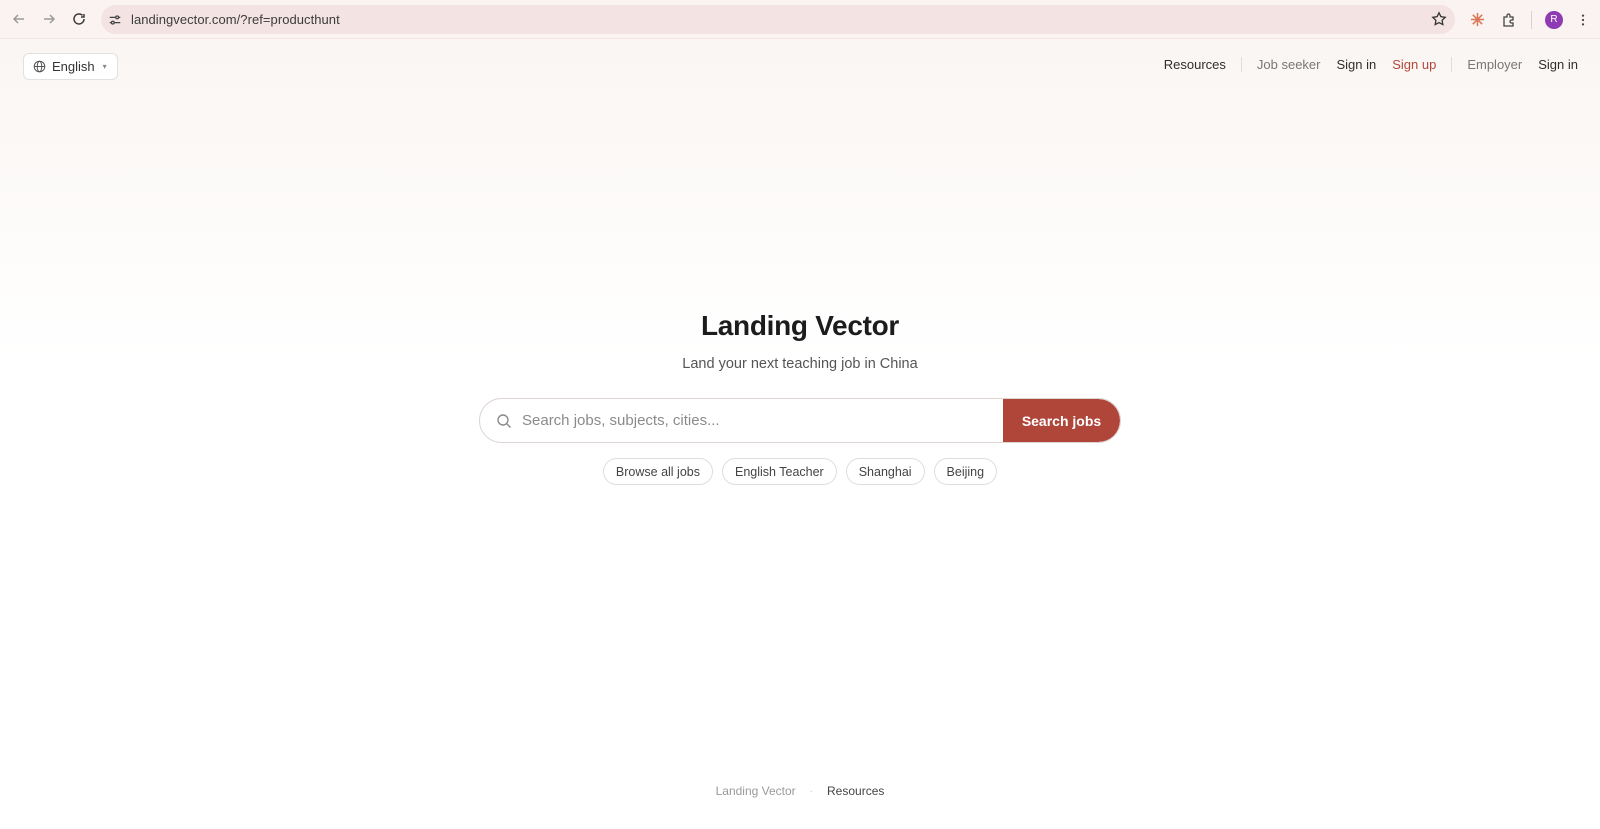  Describe the element at coordinates (1439, 19) in the screenshot. I see `bookmark-star-icon` at that location.